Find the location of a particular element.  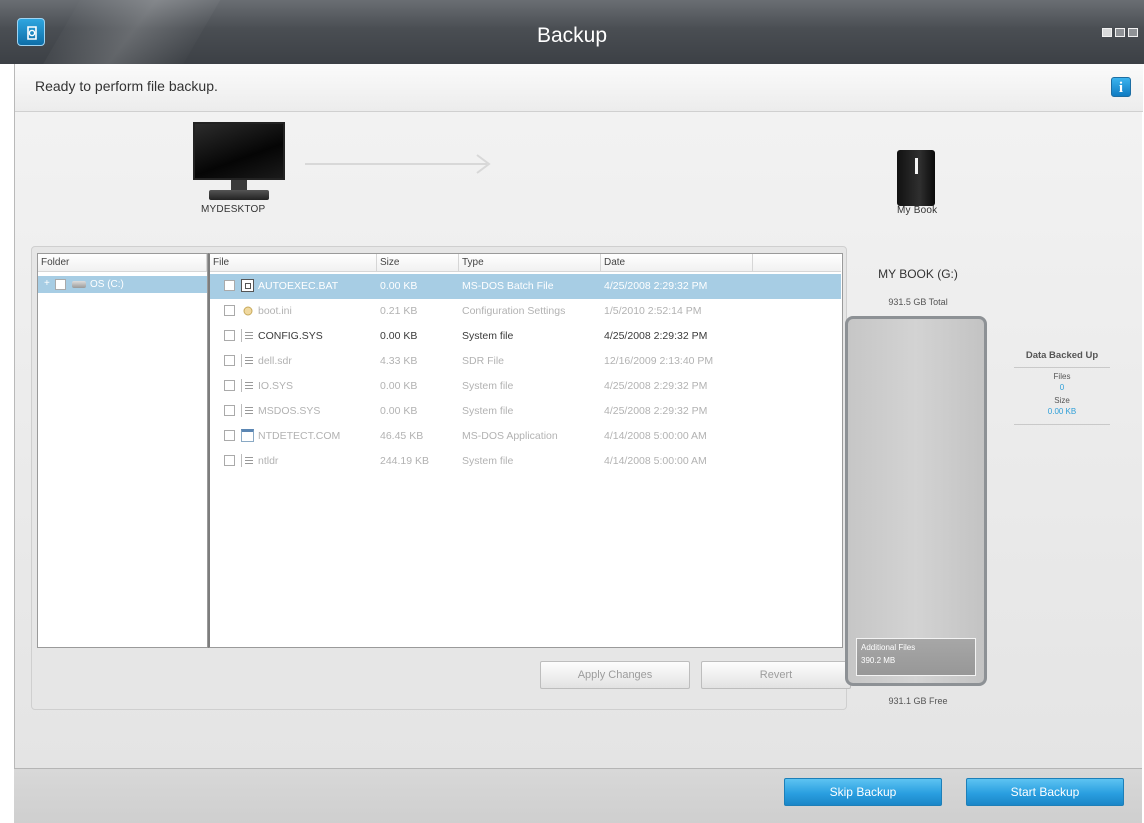

folder-header: Folder is located at coordinates (122, 263).